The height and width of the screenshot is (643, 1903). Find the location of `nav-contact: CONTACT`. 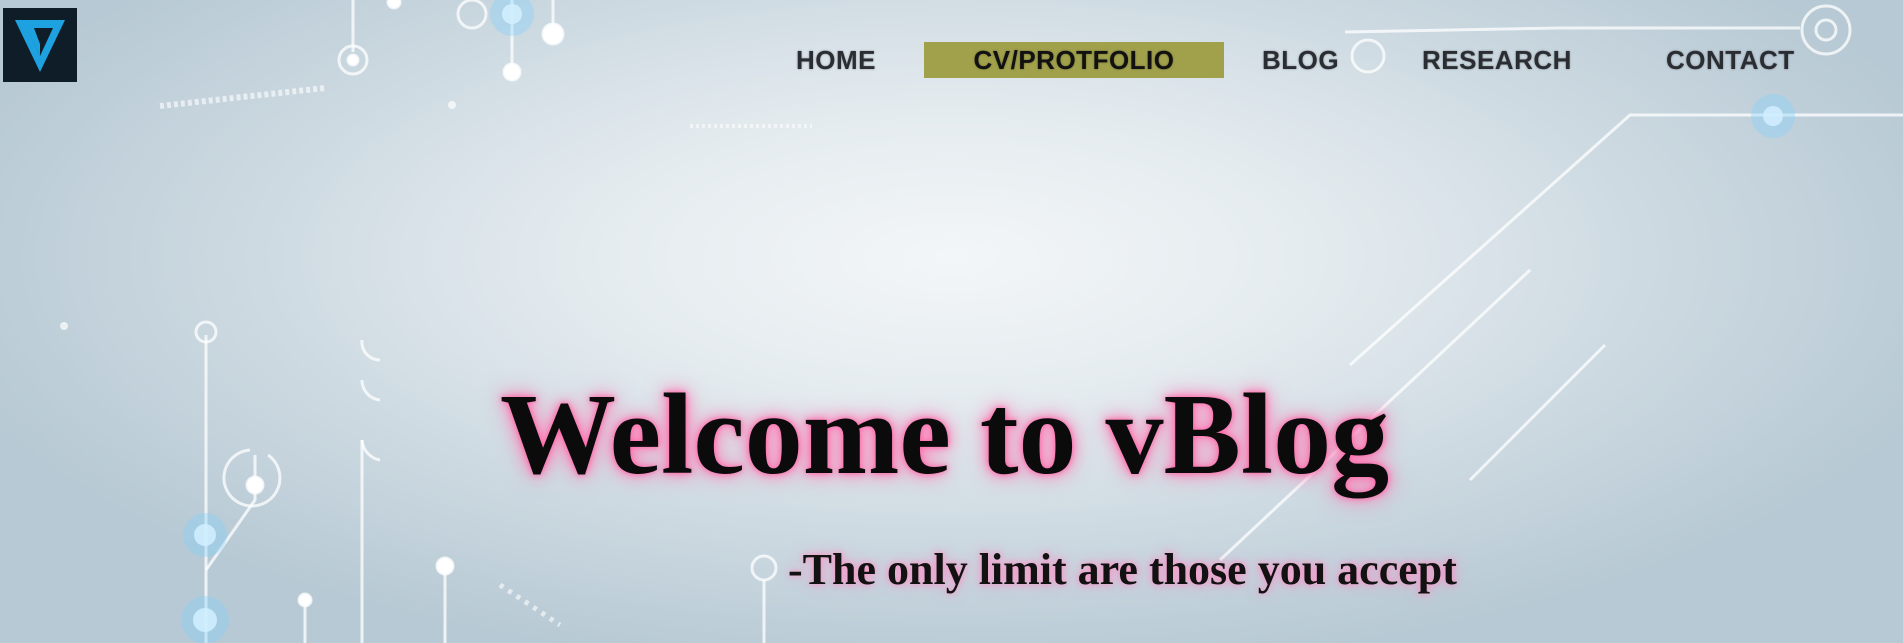

nav-contact: CONTACT is located at coordinates (1730, 60).